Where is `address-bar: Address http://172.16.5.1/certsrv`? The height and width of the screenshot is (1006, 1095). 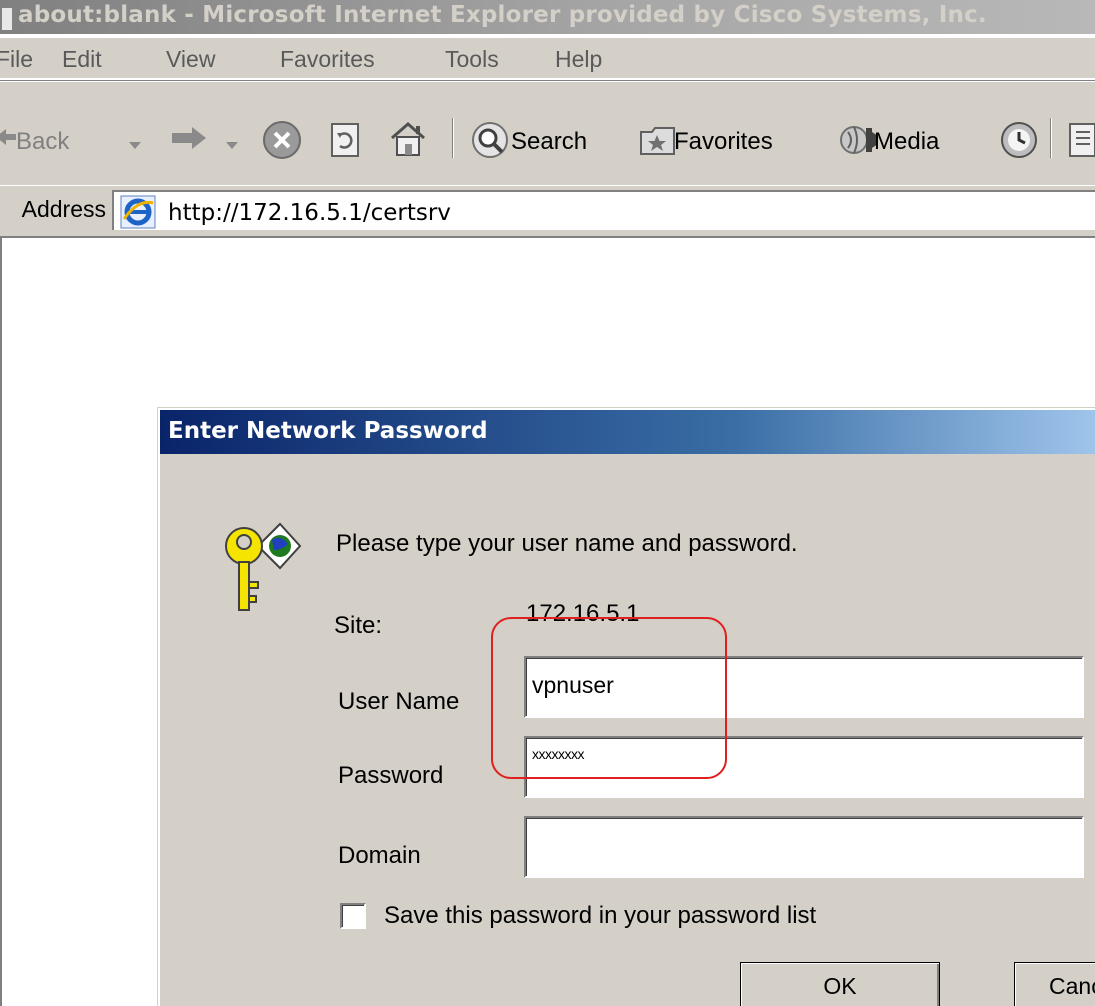
address-bar: Address http://172.16.5.1/certsrv is located at coordinates (547, 211).